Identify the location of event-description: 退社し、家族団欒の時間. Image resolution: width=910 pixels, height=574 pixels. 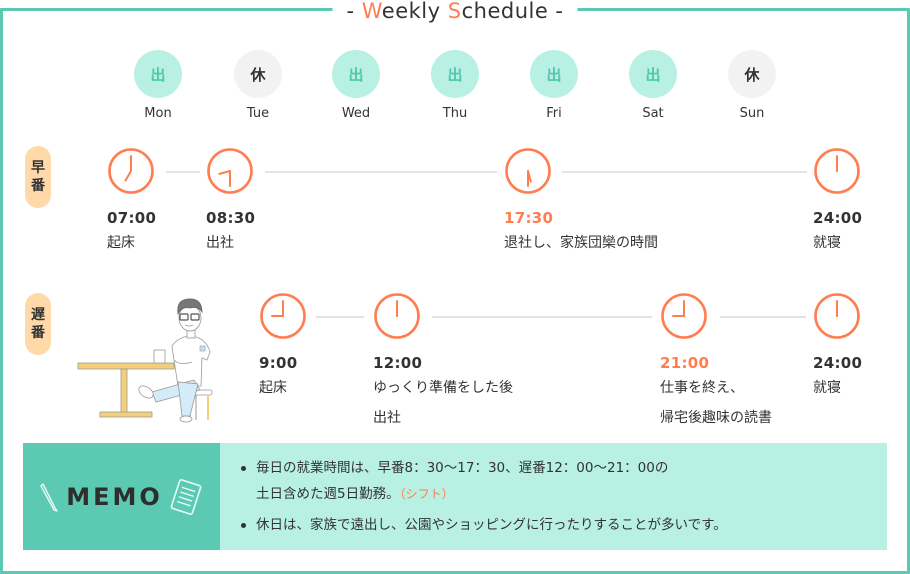
(581, 243).